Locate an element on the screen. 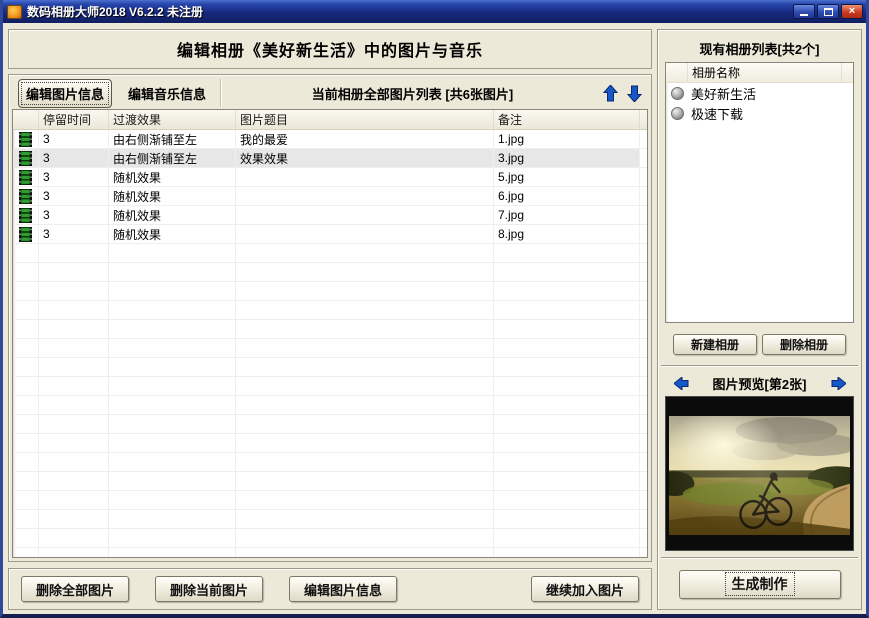 The image size is (869, 618). table-row: 3 随机效果 7.jpg is located at coordinates (330, 215).